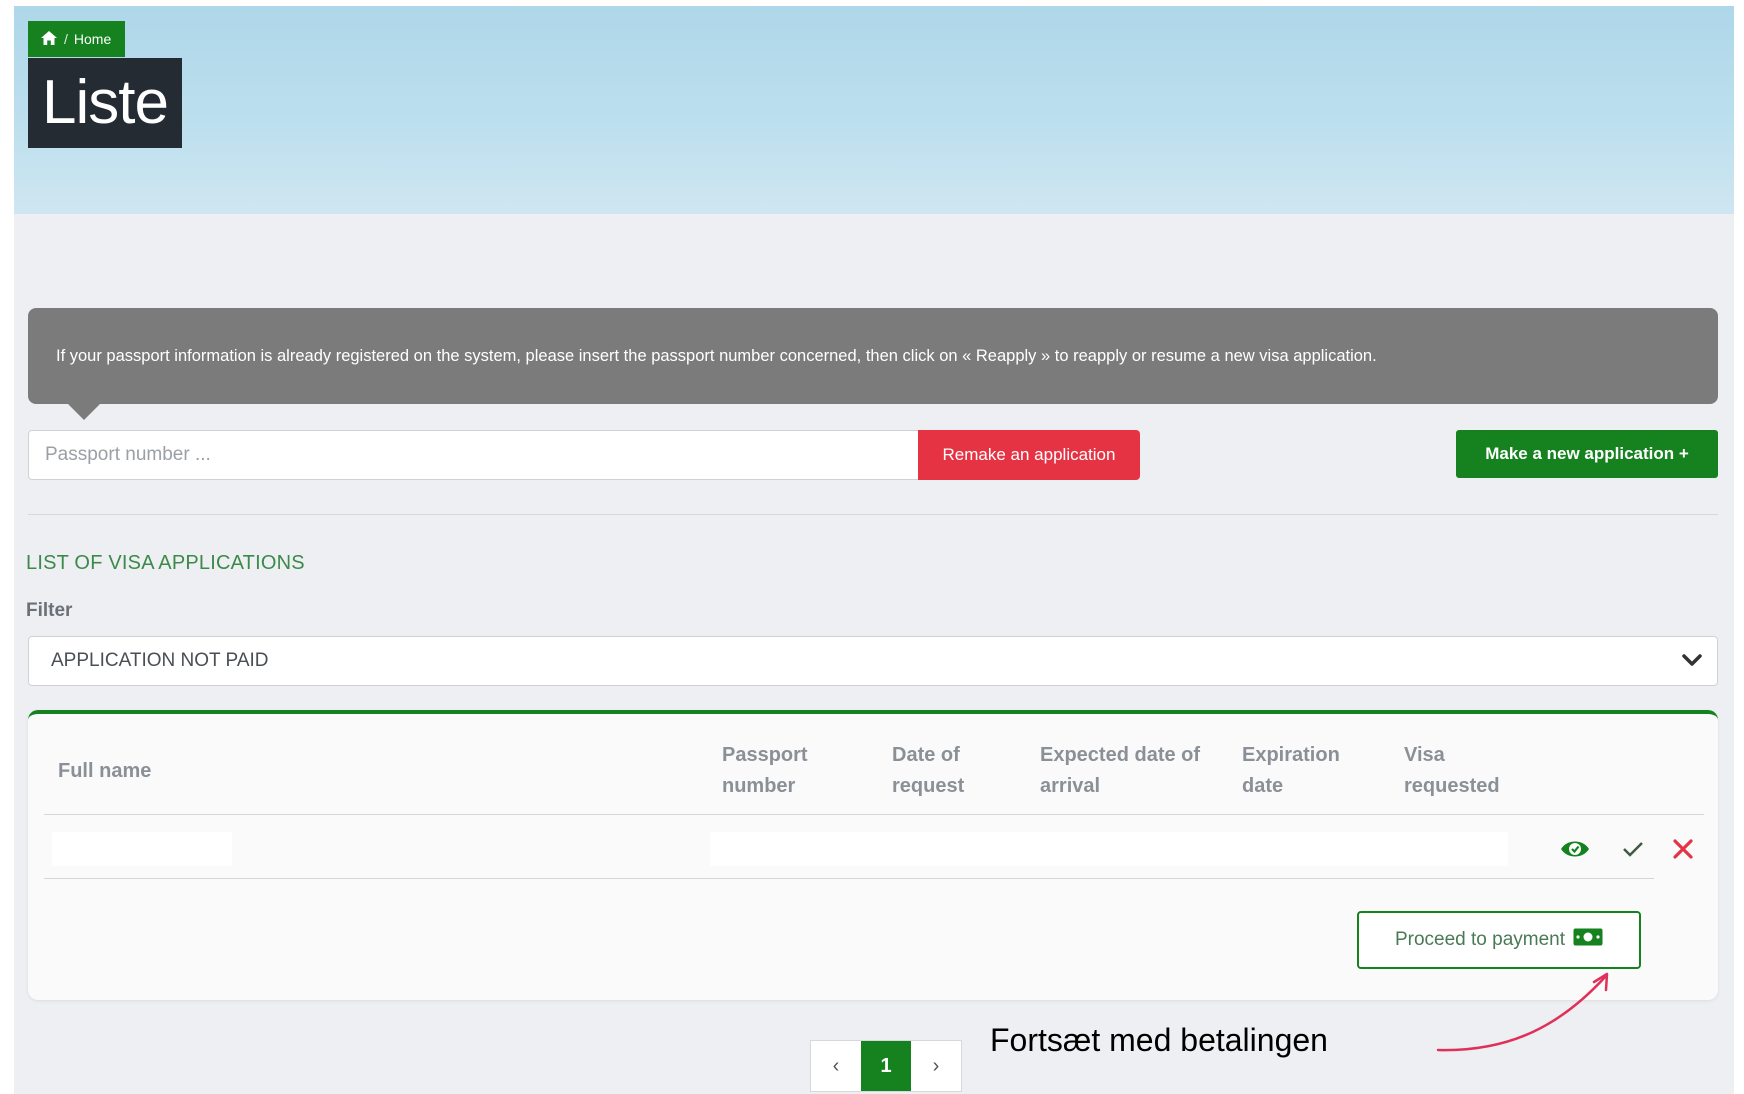 The width and height of the screenshot is (1744, 1094). Describe the element at coordinates (105, 103) in the screenshot. I see `page-title: Liste` at that location.